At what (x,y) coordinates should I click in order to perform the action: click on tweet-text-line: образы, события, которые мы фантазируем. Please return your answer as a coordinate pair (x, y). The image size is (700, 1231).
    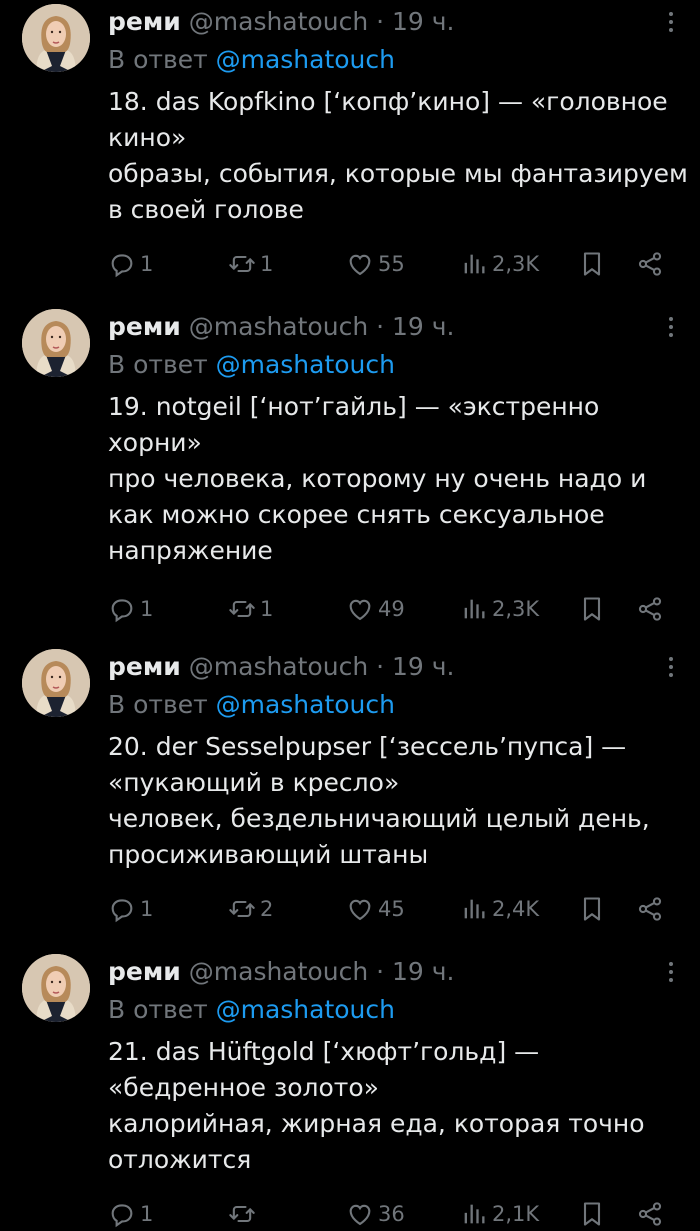
    Looking at the image, I should click on (398, 173).